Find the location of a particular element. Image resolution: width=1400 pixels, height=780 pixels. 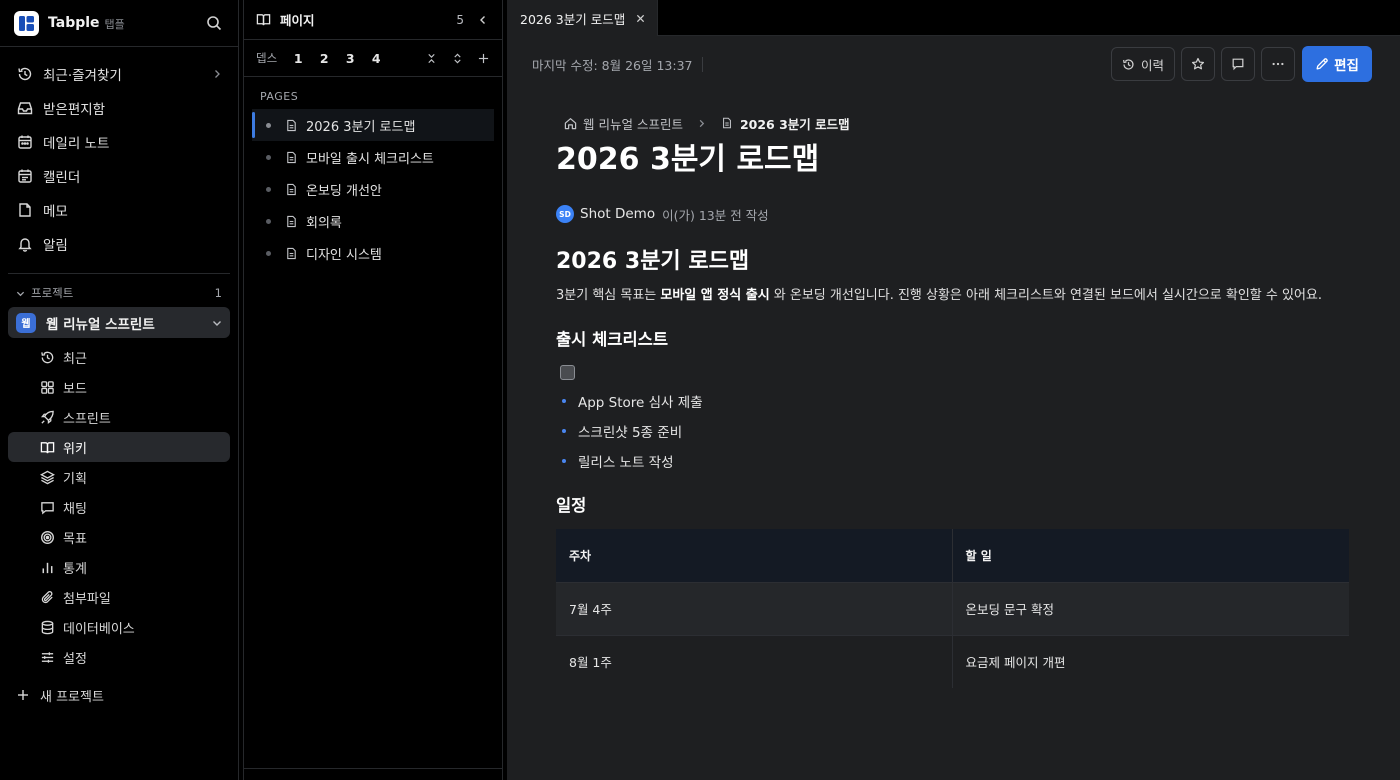

paperclip-icon is located at coordinates (47, 597).